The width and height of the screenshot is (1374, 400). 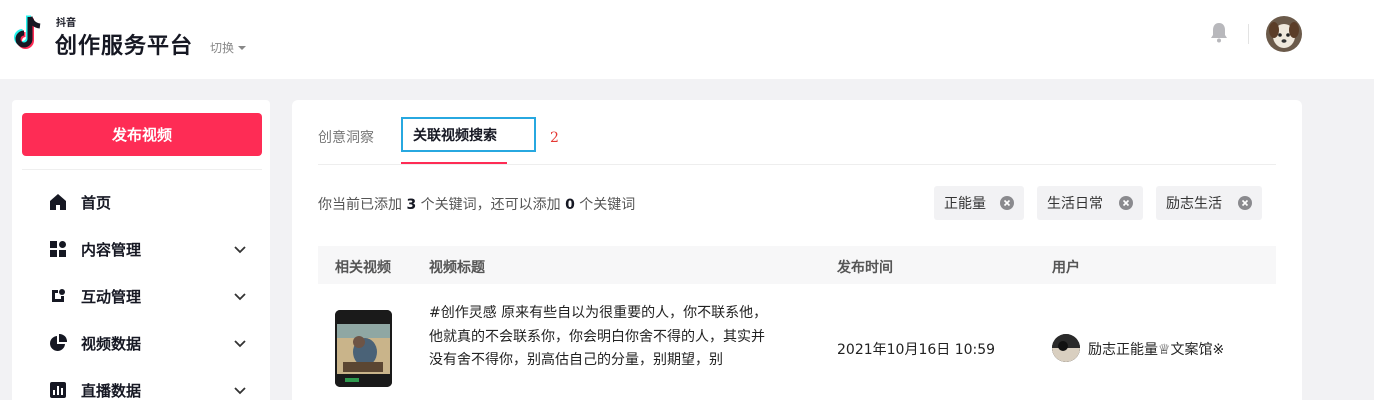 I want to click on sidebar-item-interaction: 互动管理, so click(x=141, y=296).